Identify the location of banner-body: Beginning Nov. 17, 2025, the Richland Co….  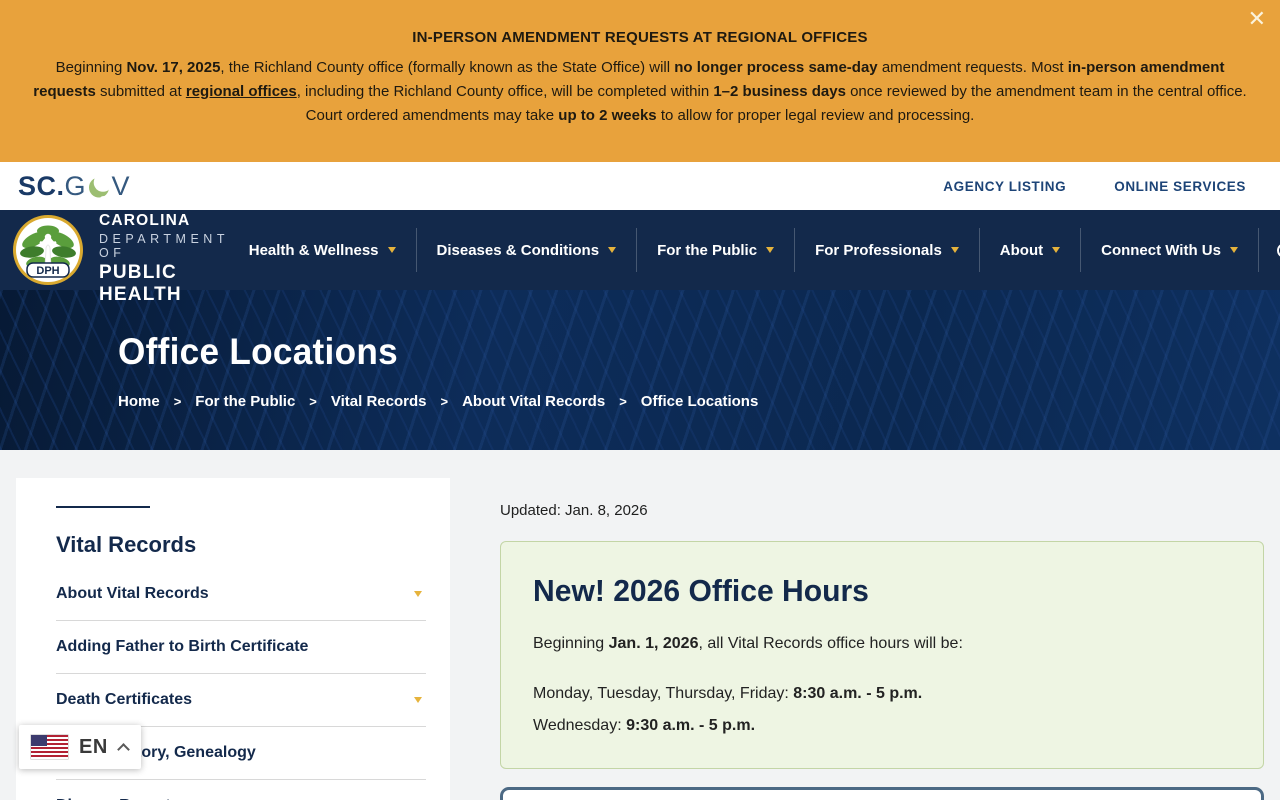
(640, 91).